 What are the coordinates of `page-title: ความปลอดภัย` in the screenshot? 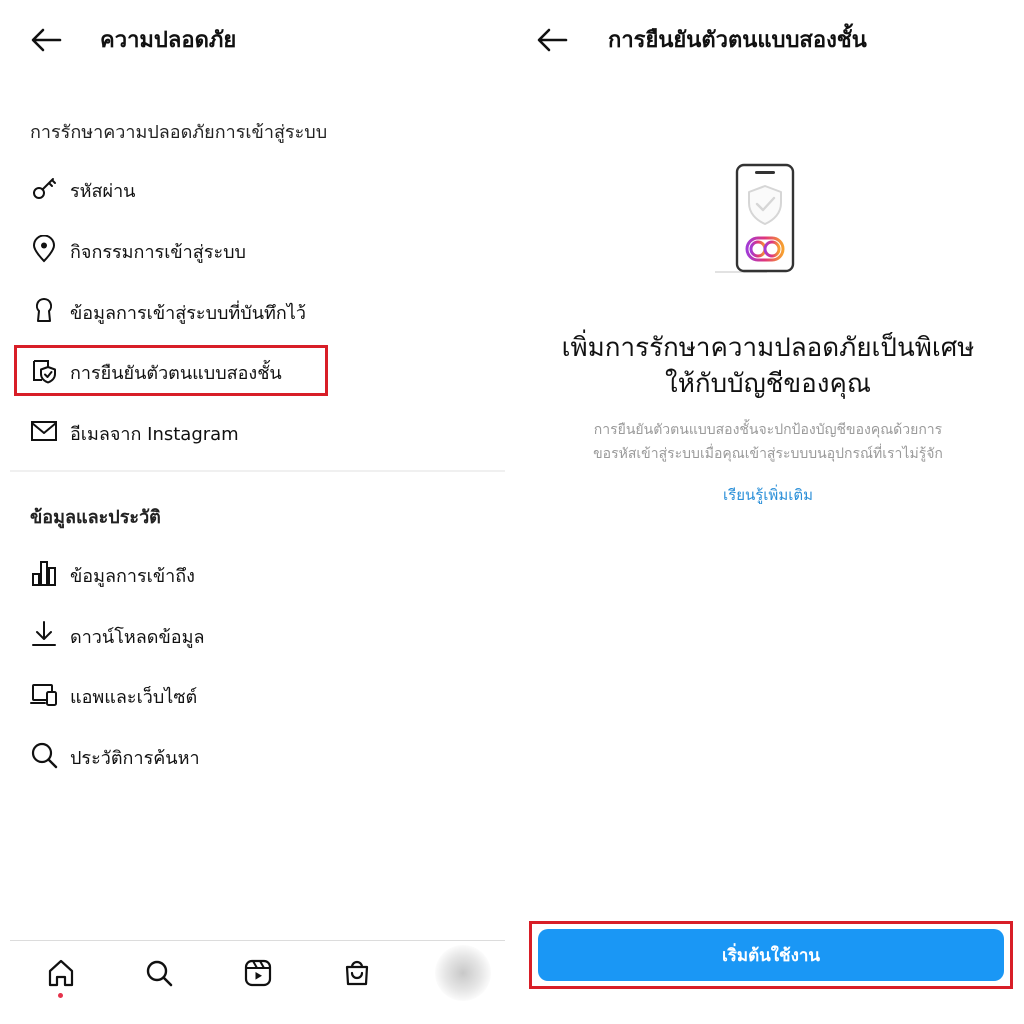 It's located at (168, 40).